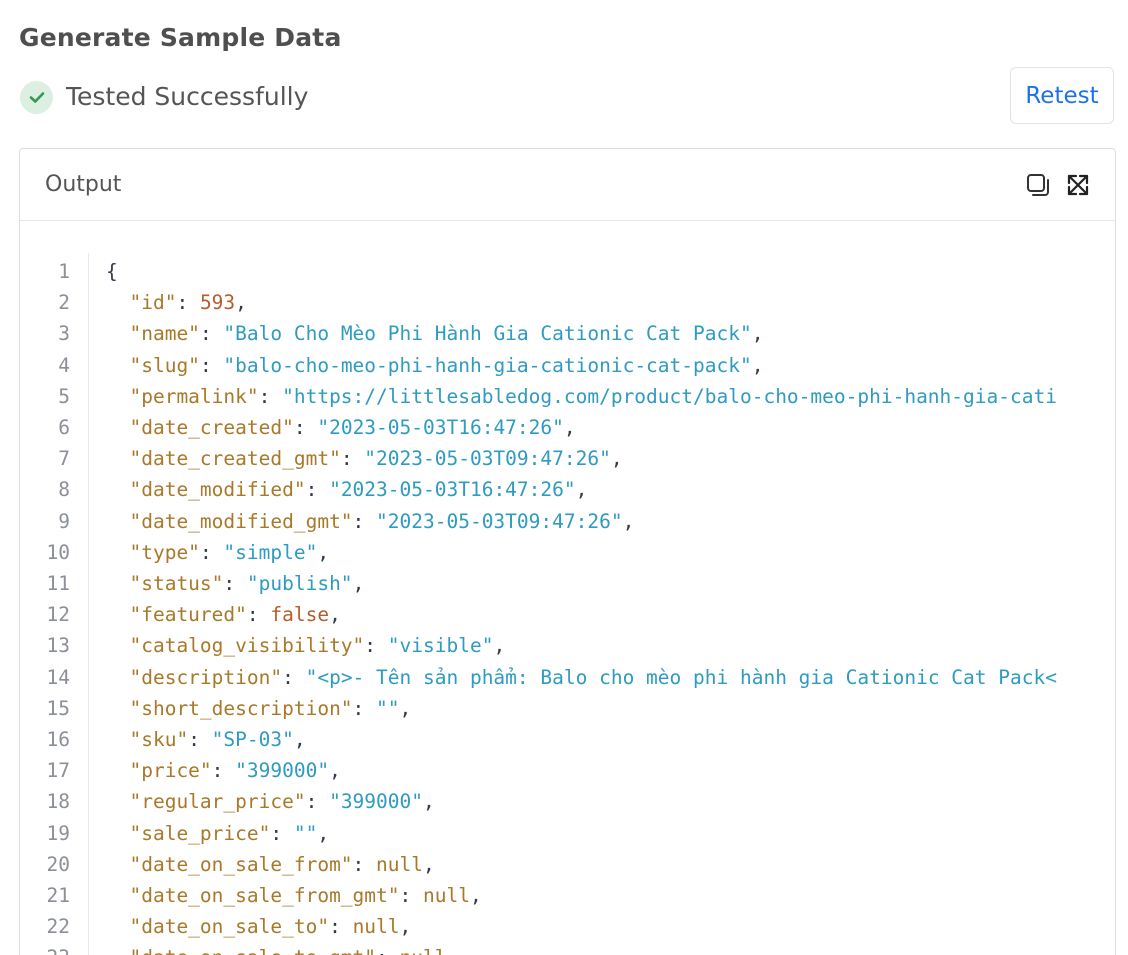  I want to click on line-content: "catalog_visibility": "visible",, so click(305, 645).